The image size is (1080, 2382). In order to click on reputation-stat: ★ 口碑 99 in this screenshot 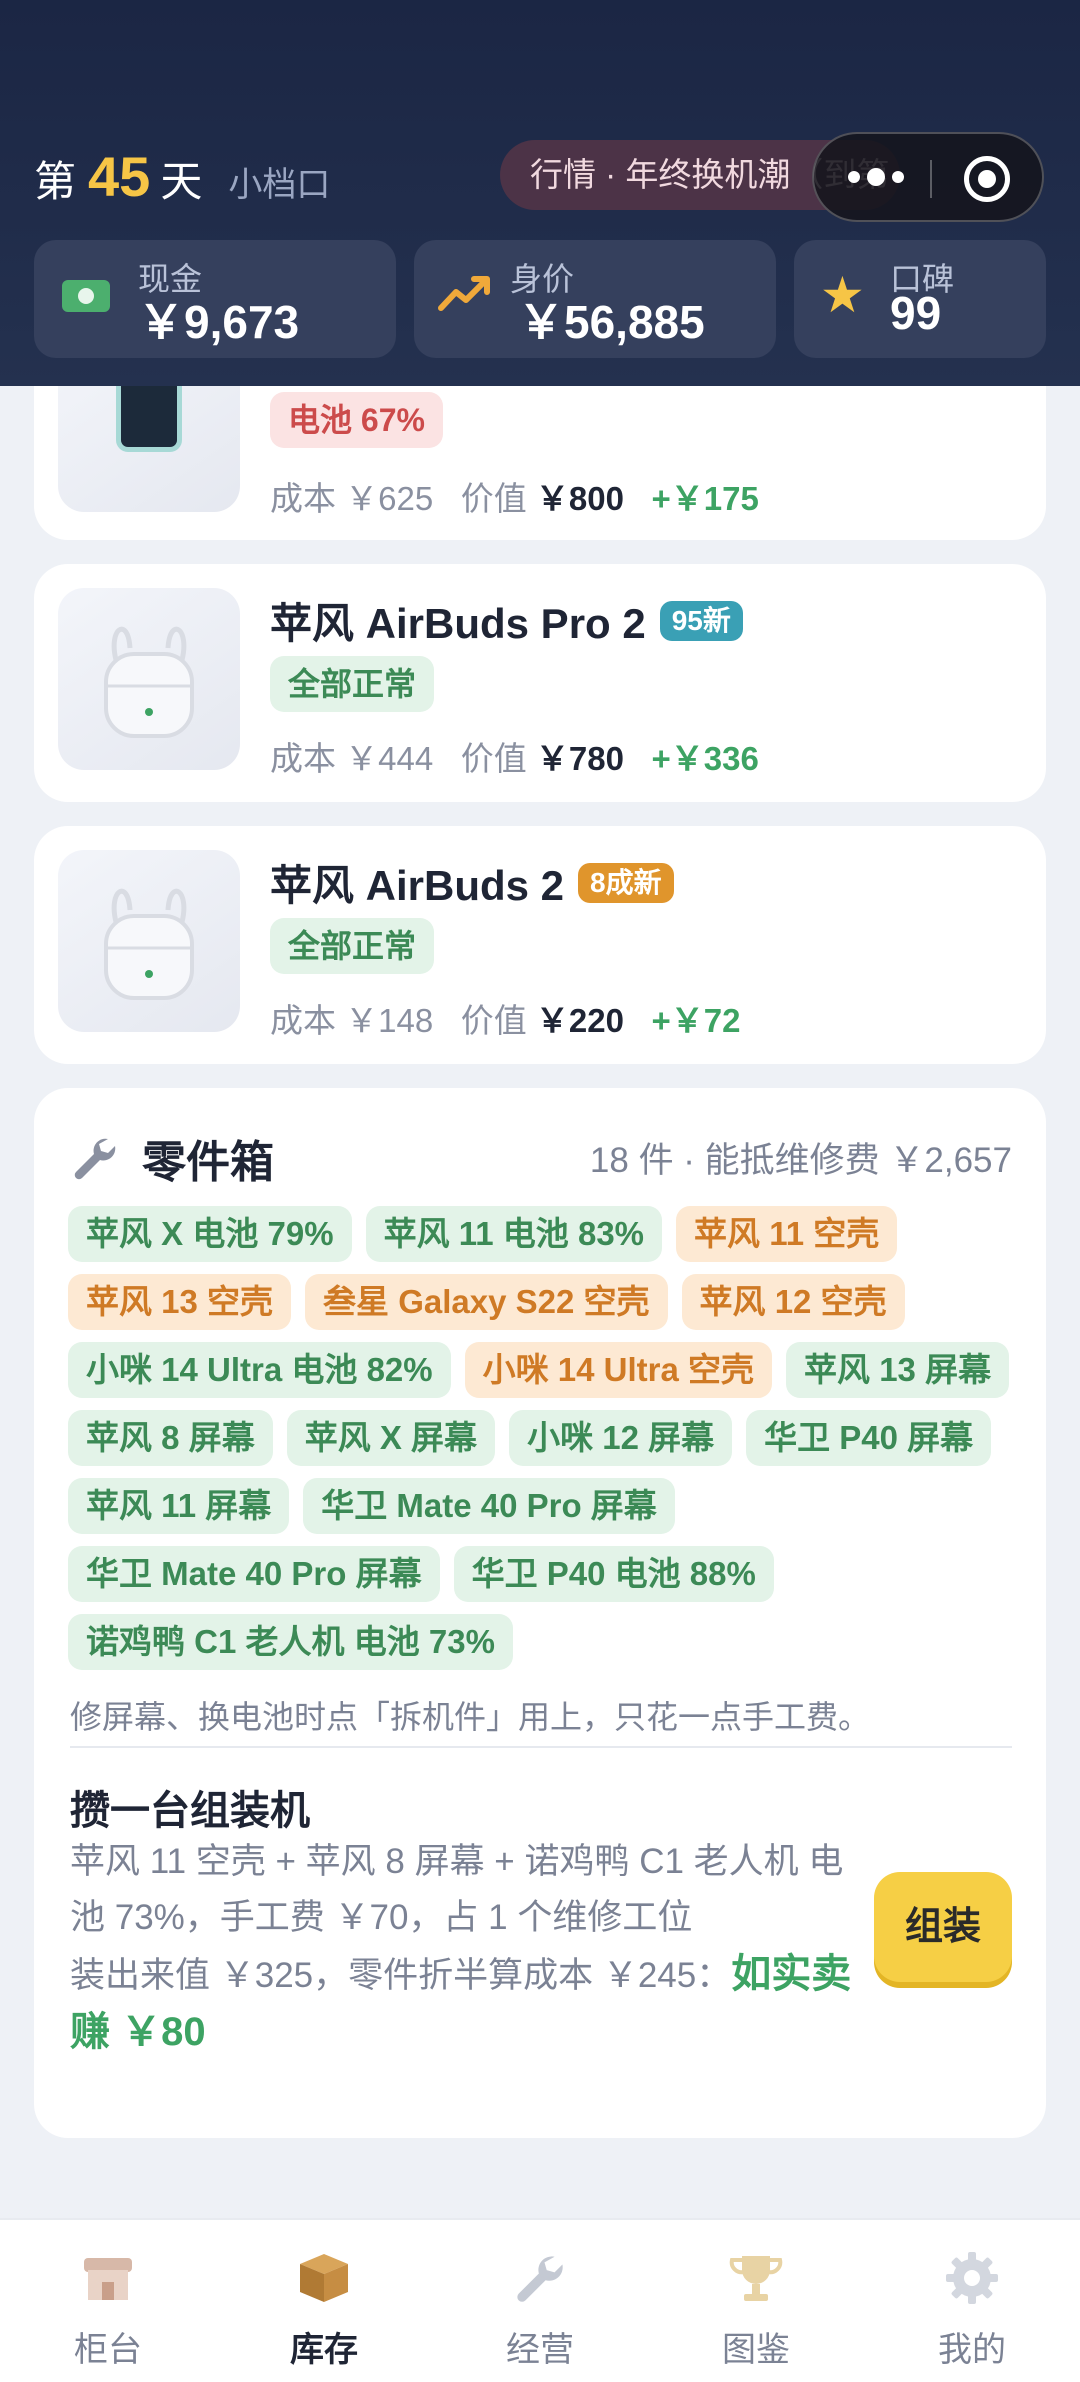, I will do `click(920, 299)`.